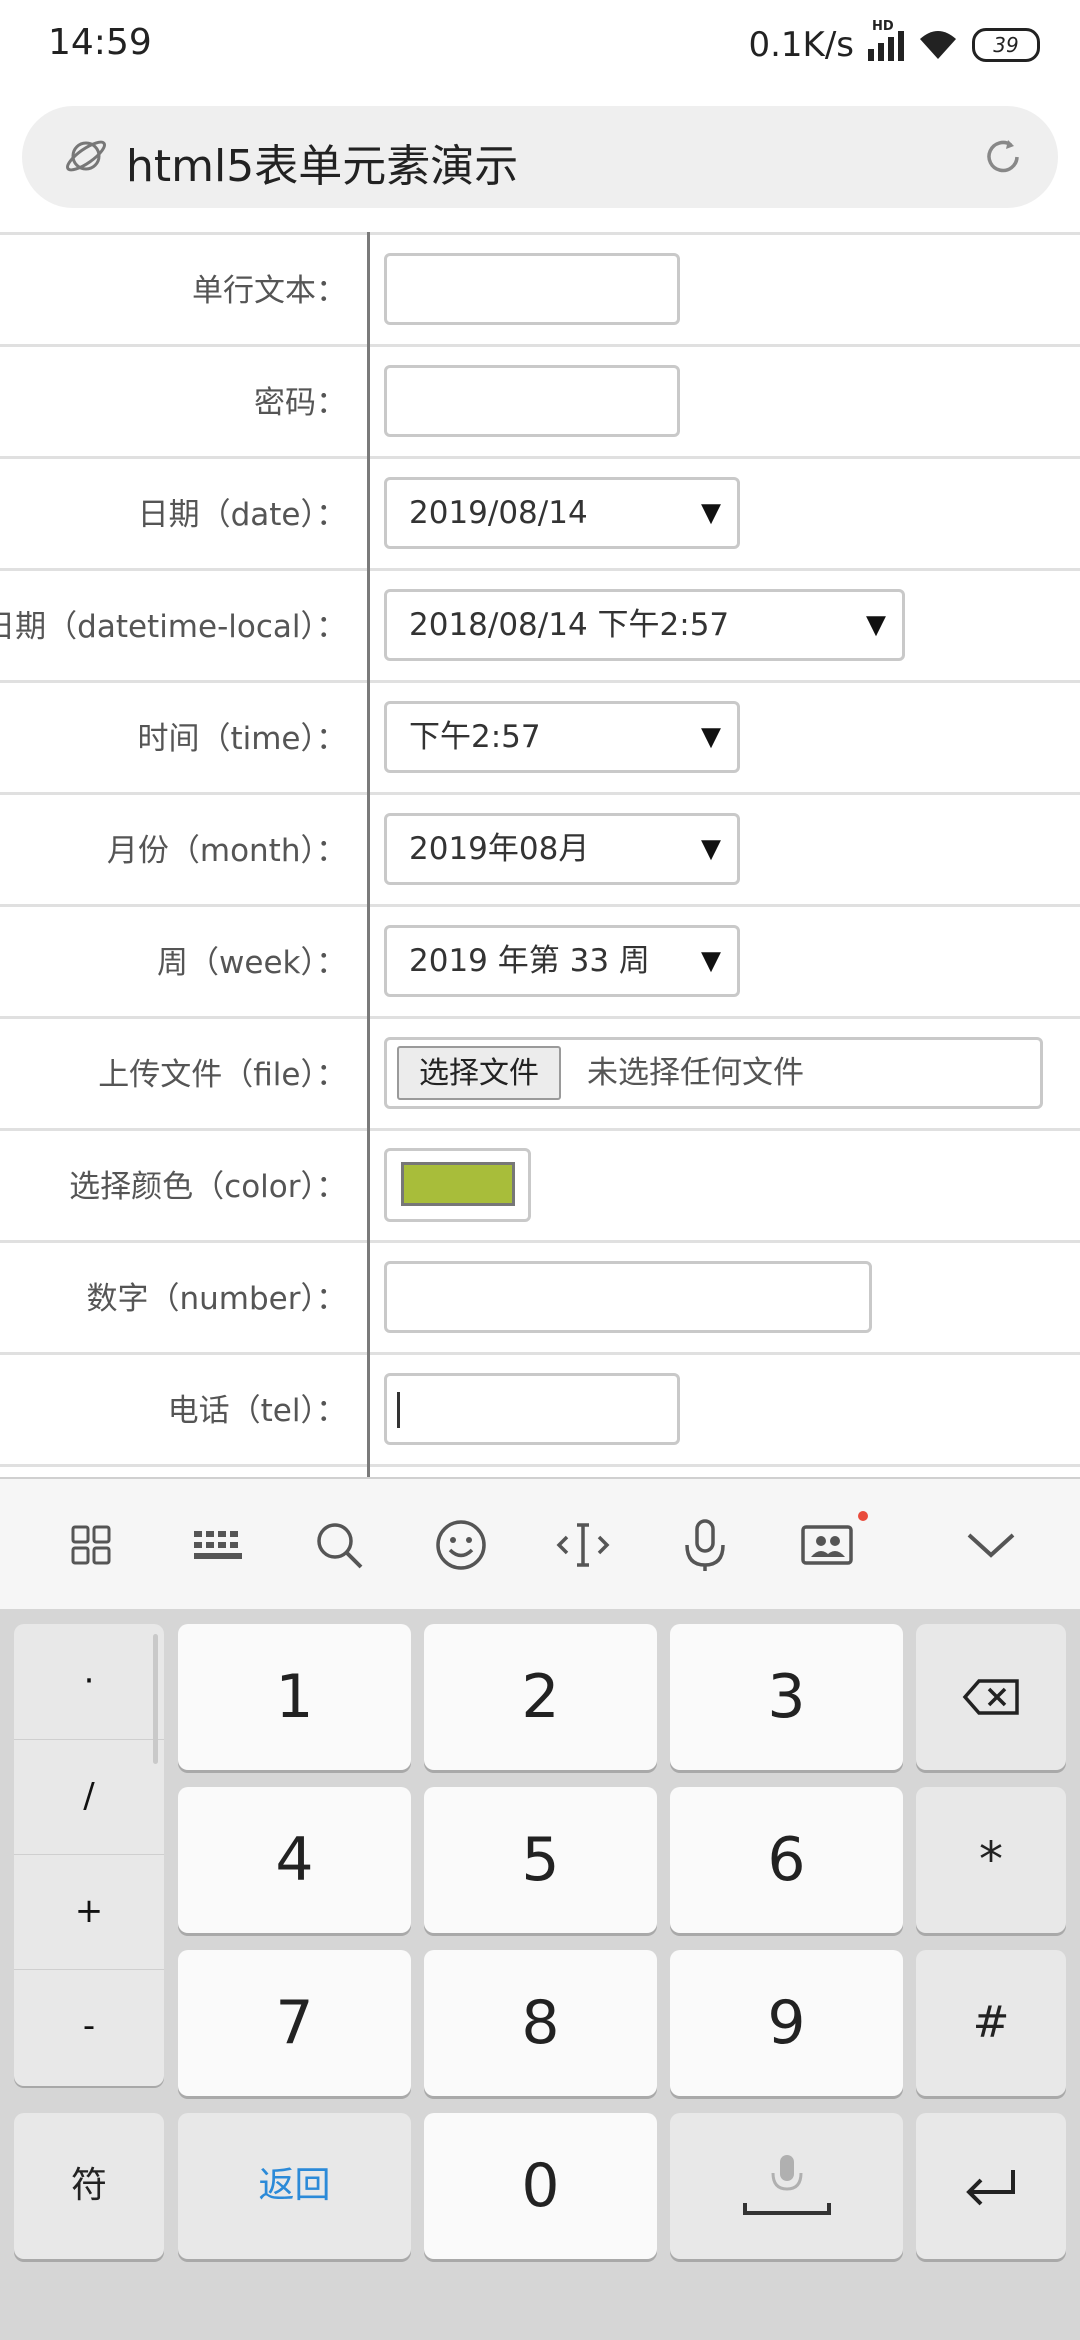 The image size is (1080, 2340). Describe the element at coordinates (294, 2186) in the screenshot. I see `back-key: 返回` at that location.